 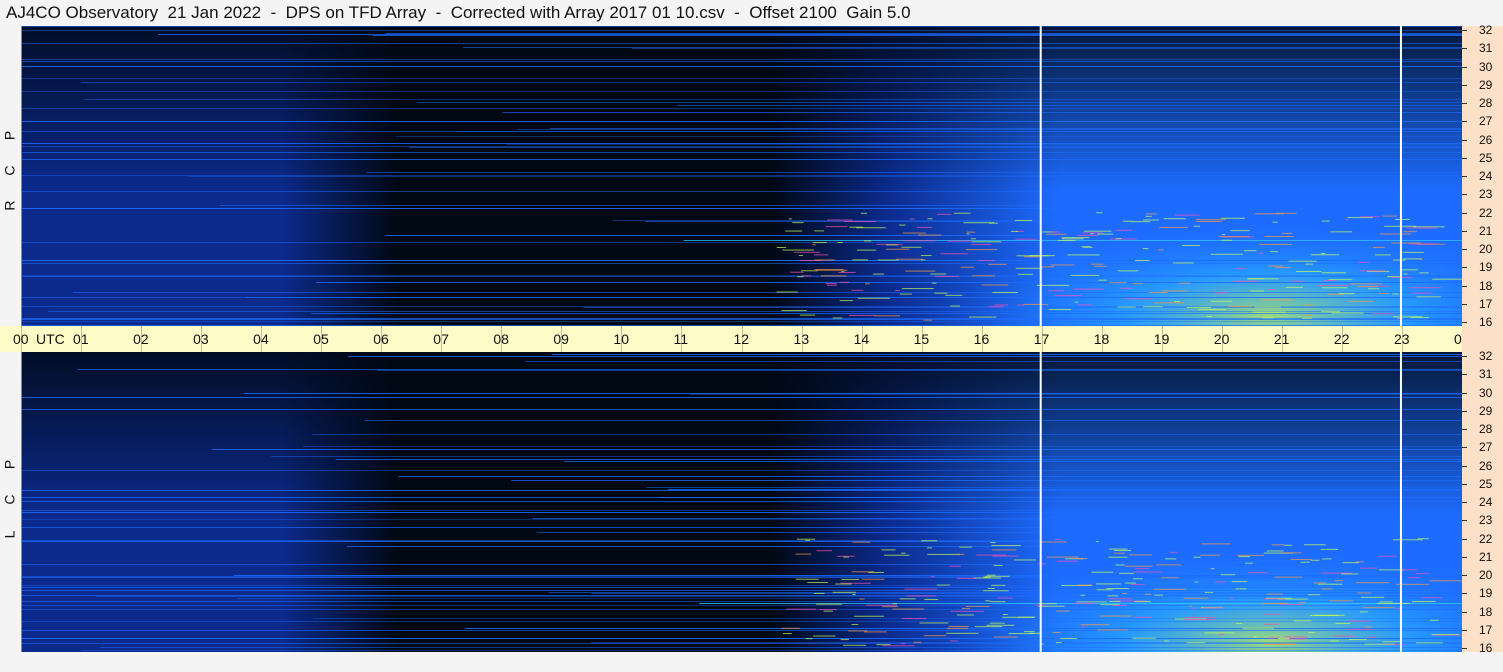 I want to click on lcp-letter-1: P, so click(x=9, y=464).